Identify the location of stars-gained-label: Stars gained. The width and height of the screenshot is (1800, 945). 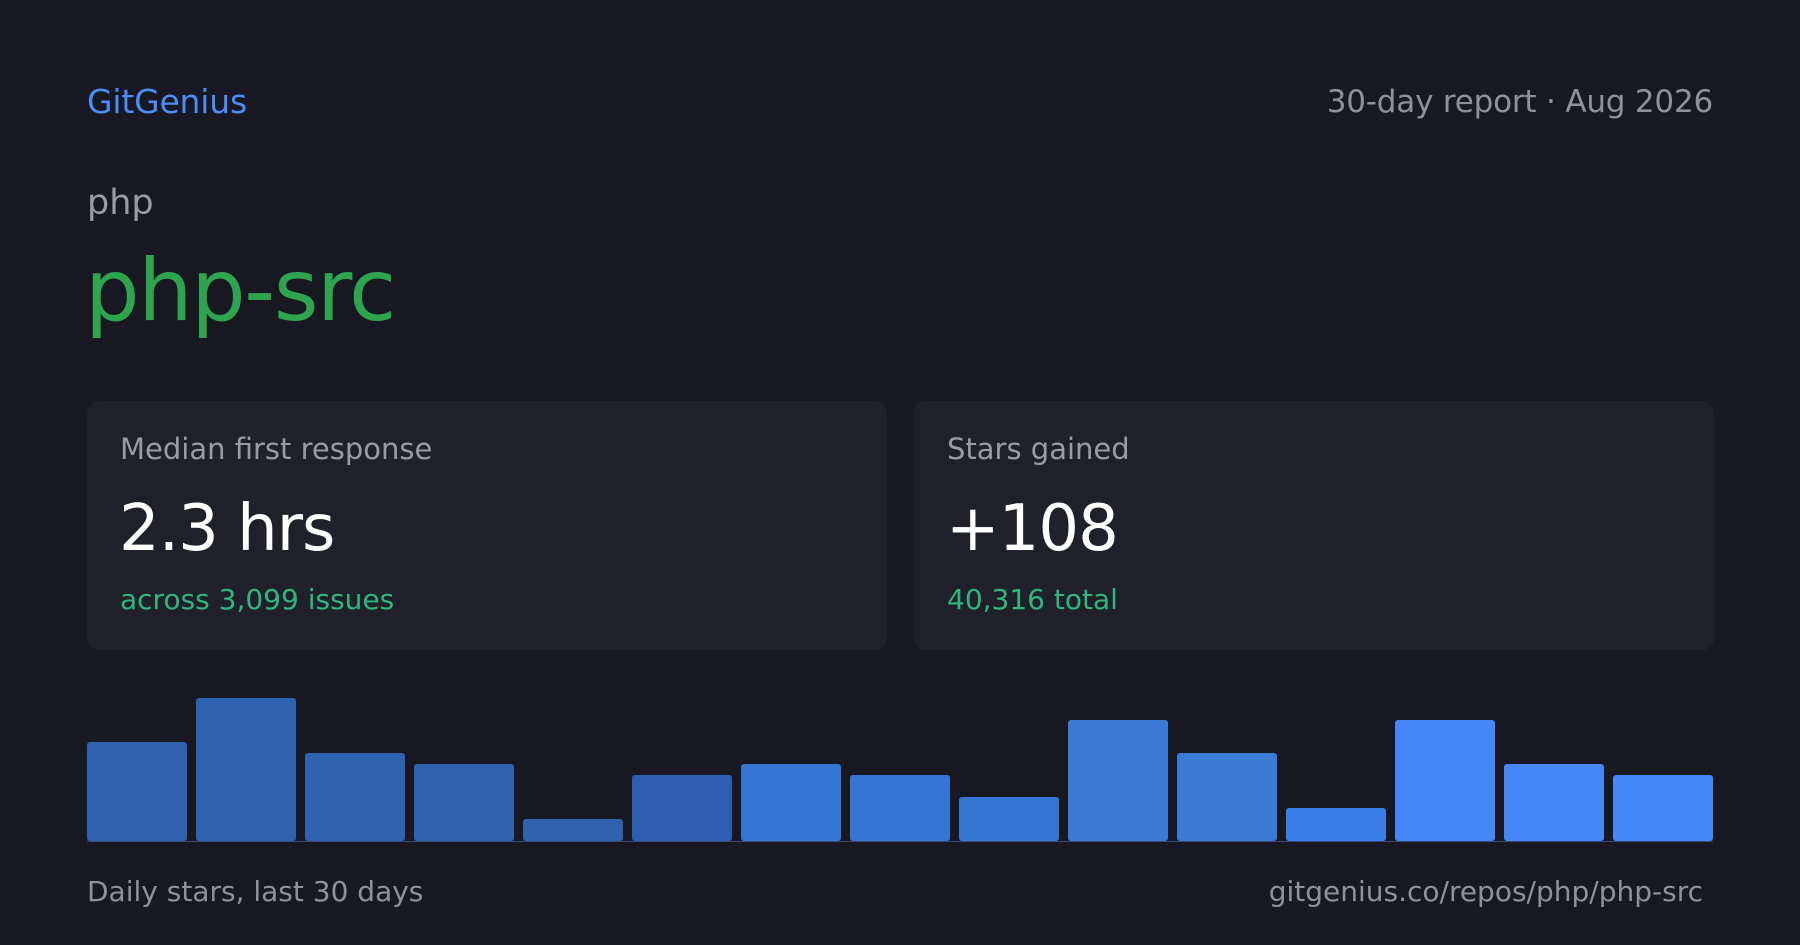
(1038, 449).